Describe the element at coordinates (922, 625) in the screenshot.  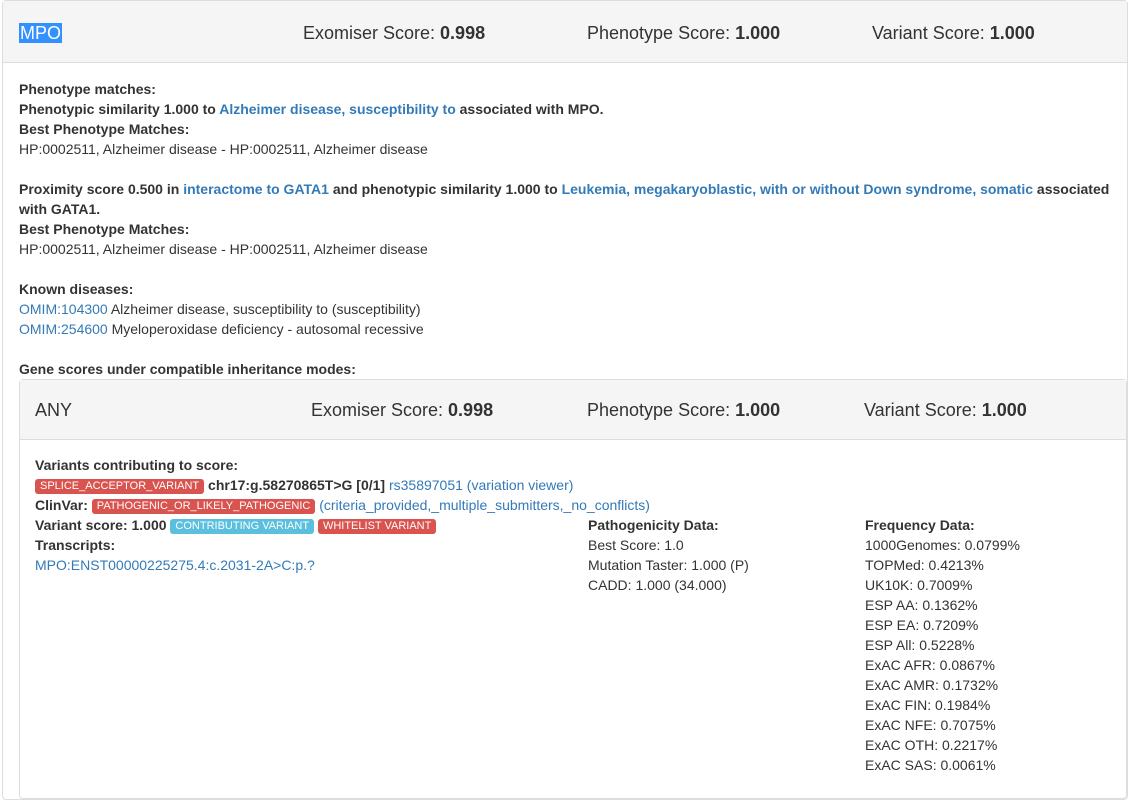
I see `frequency-item: ESP EA: 0.7209%` at that location.